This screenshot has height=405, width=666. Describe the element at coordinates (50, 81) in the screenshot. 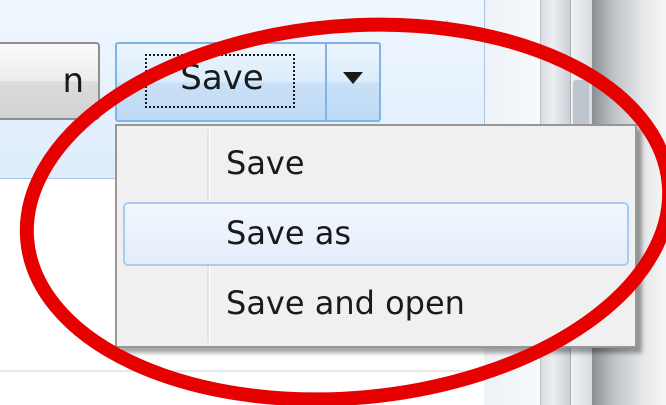

I see `open-button: n` at that location.